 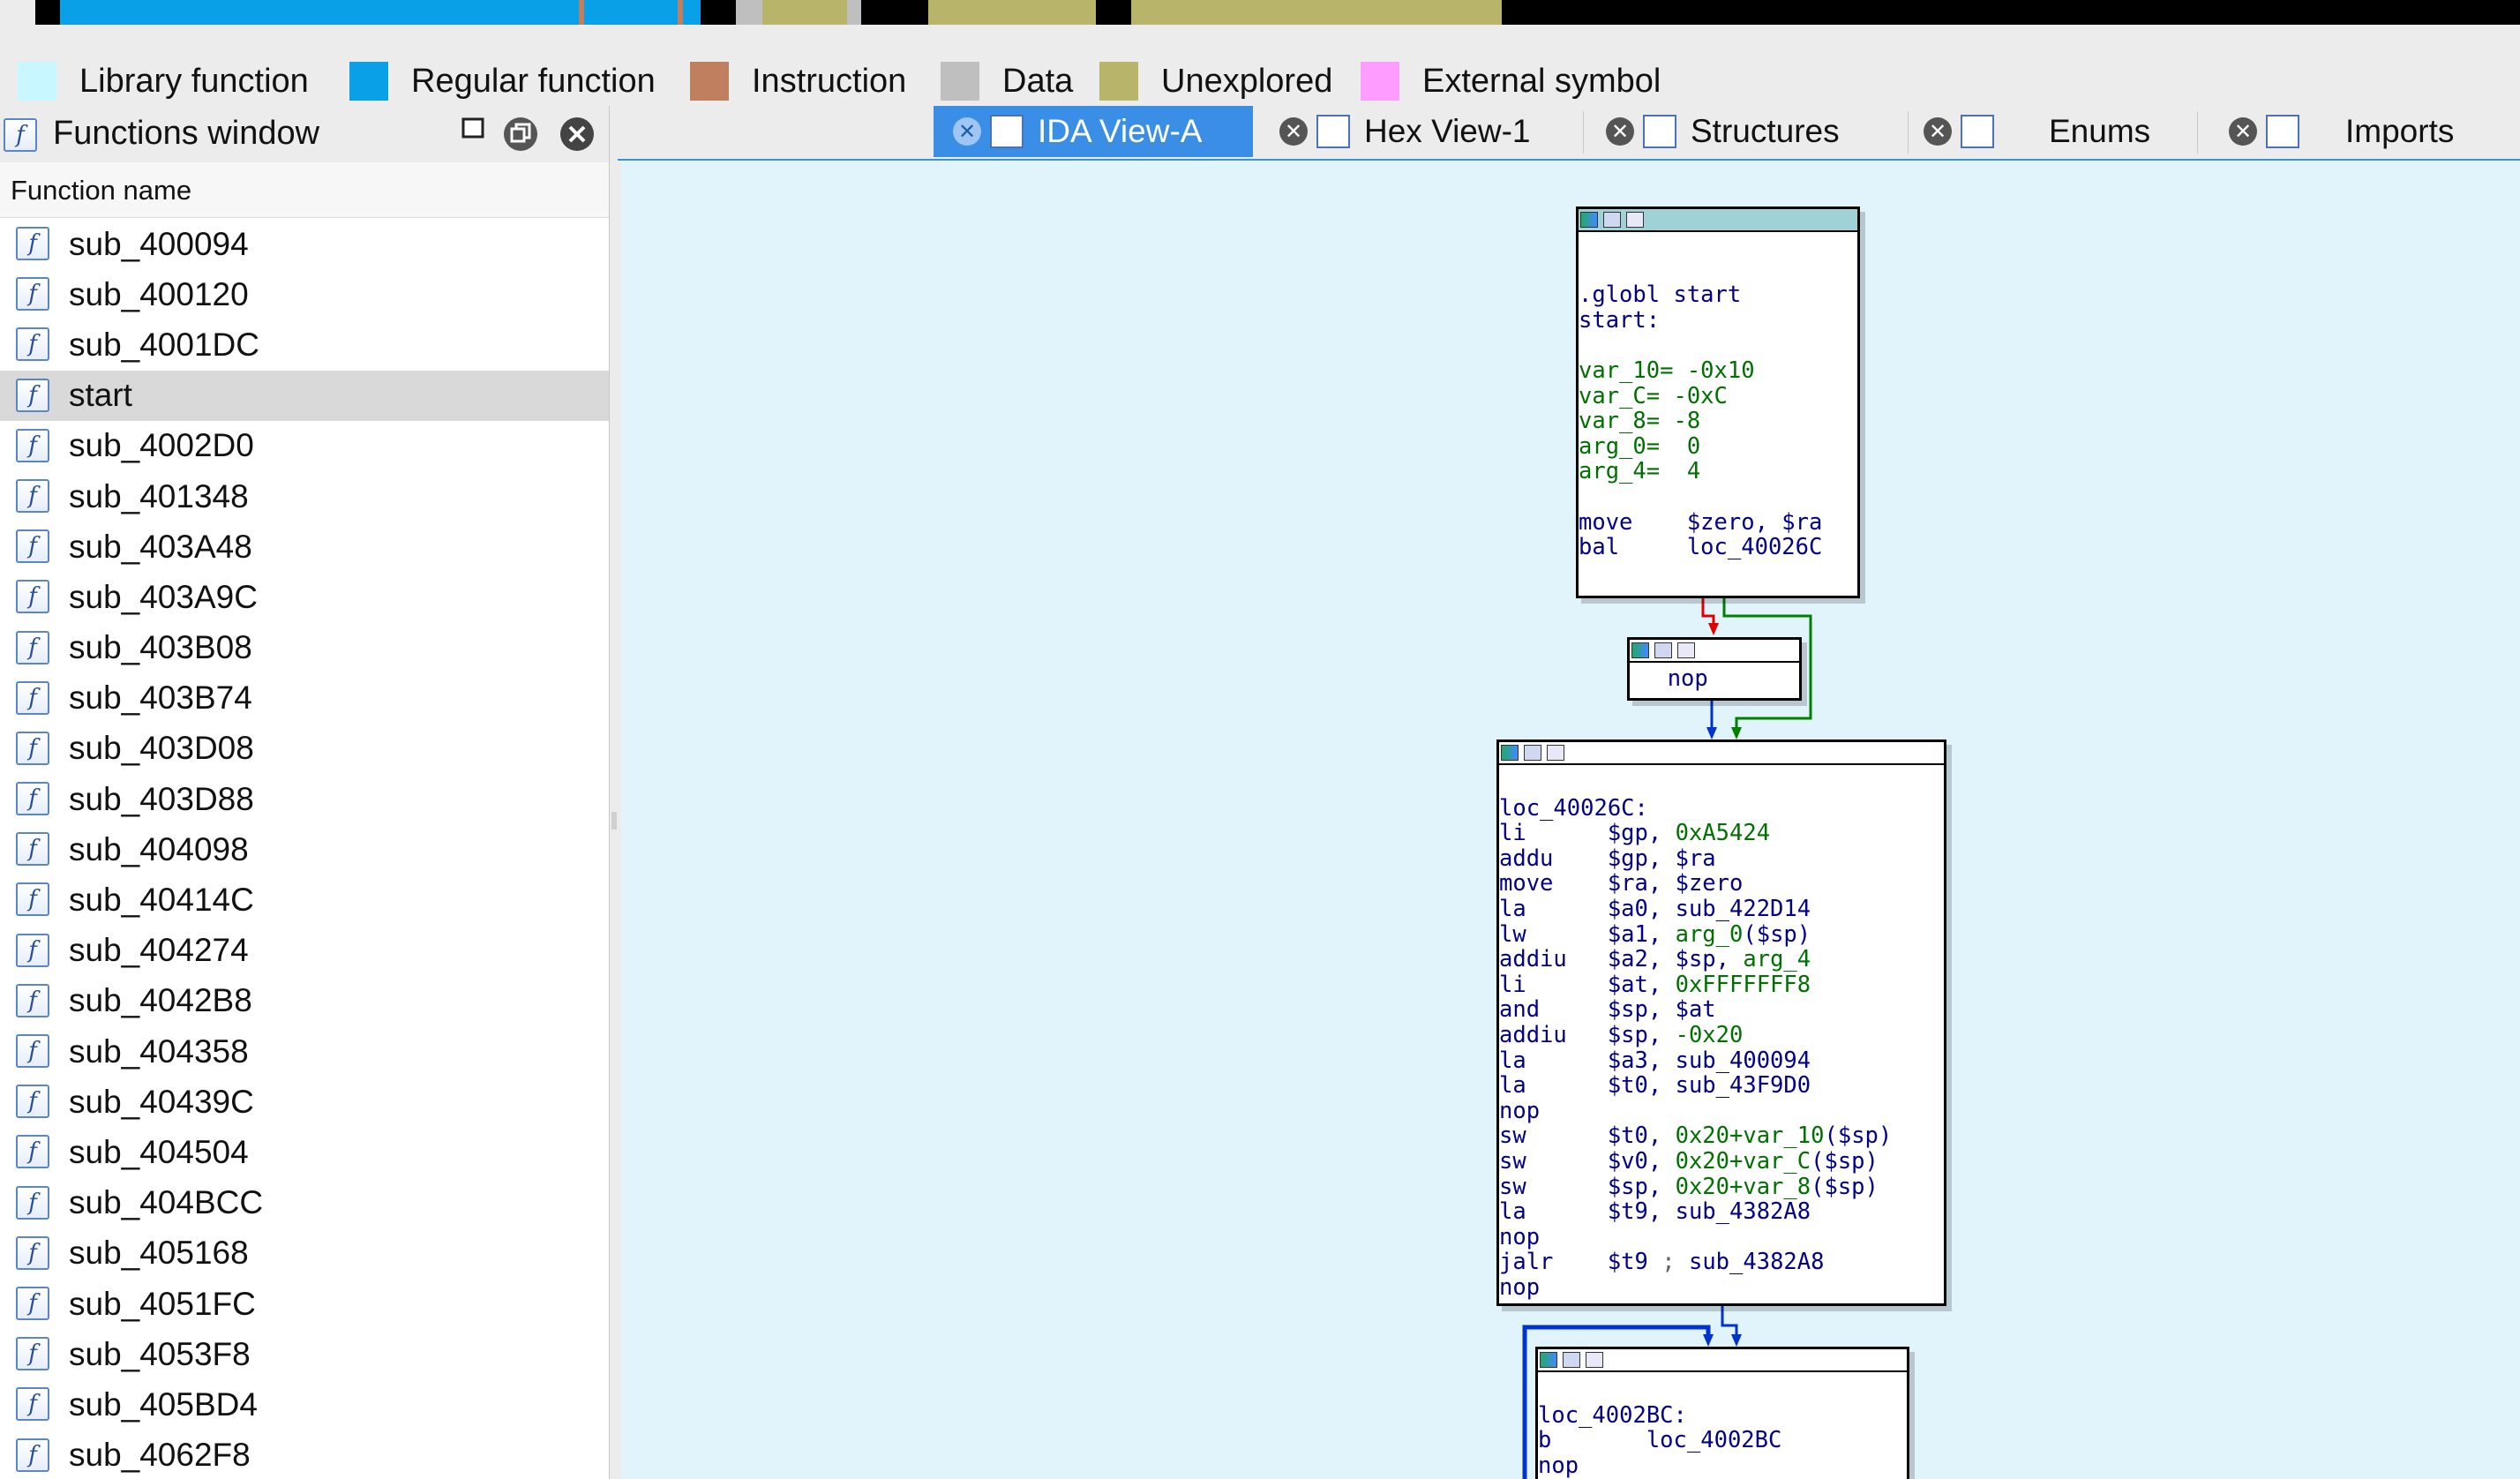 I want to click on code-token: var_C=, so click(x=1626, y=396).